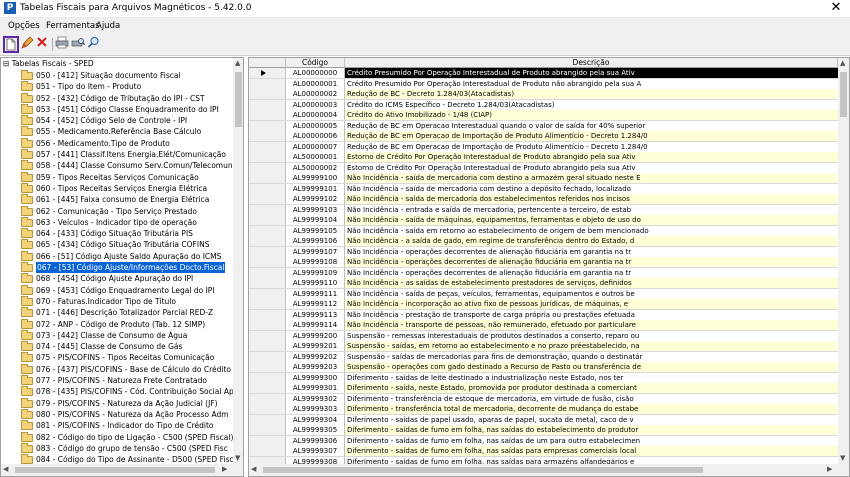 The image size is (850, 477). Describe the element at coordinates (63, 44) in the screenshot. I see `print-button` at that location.